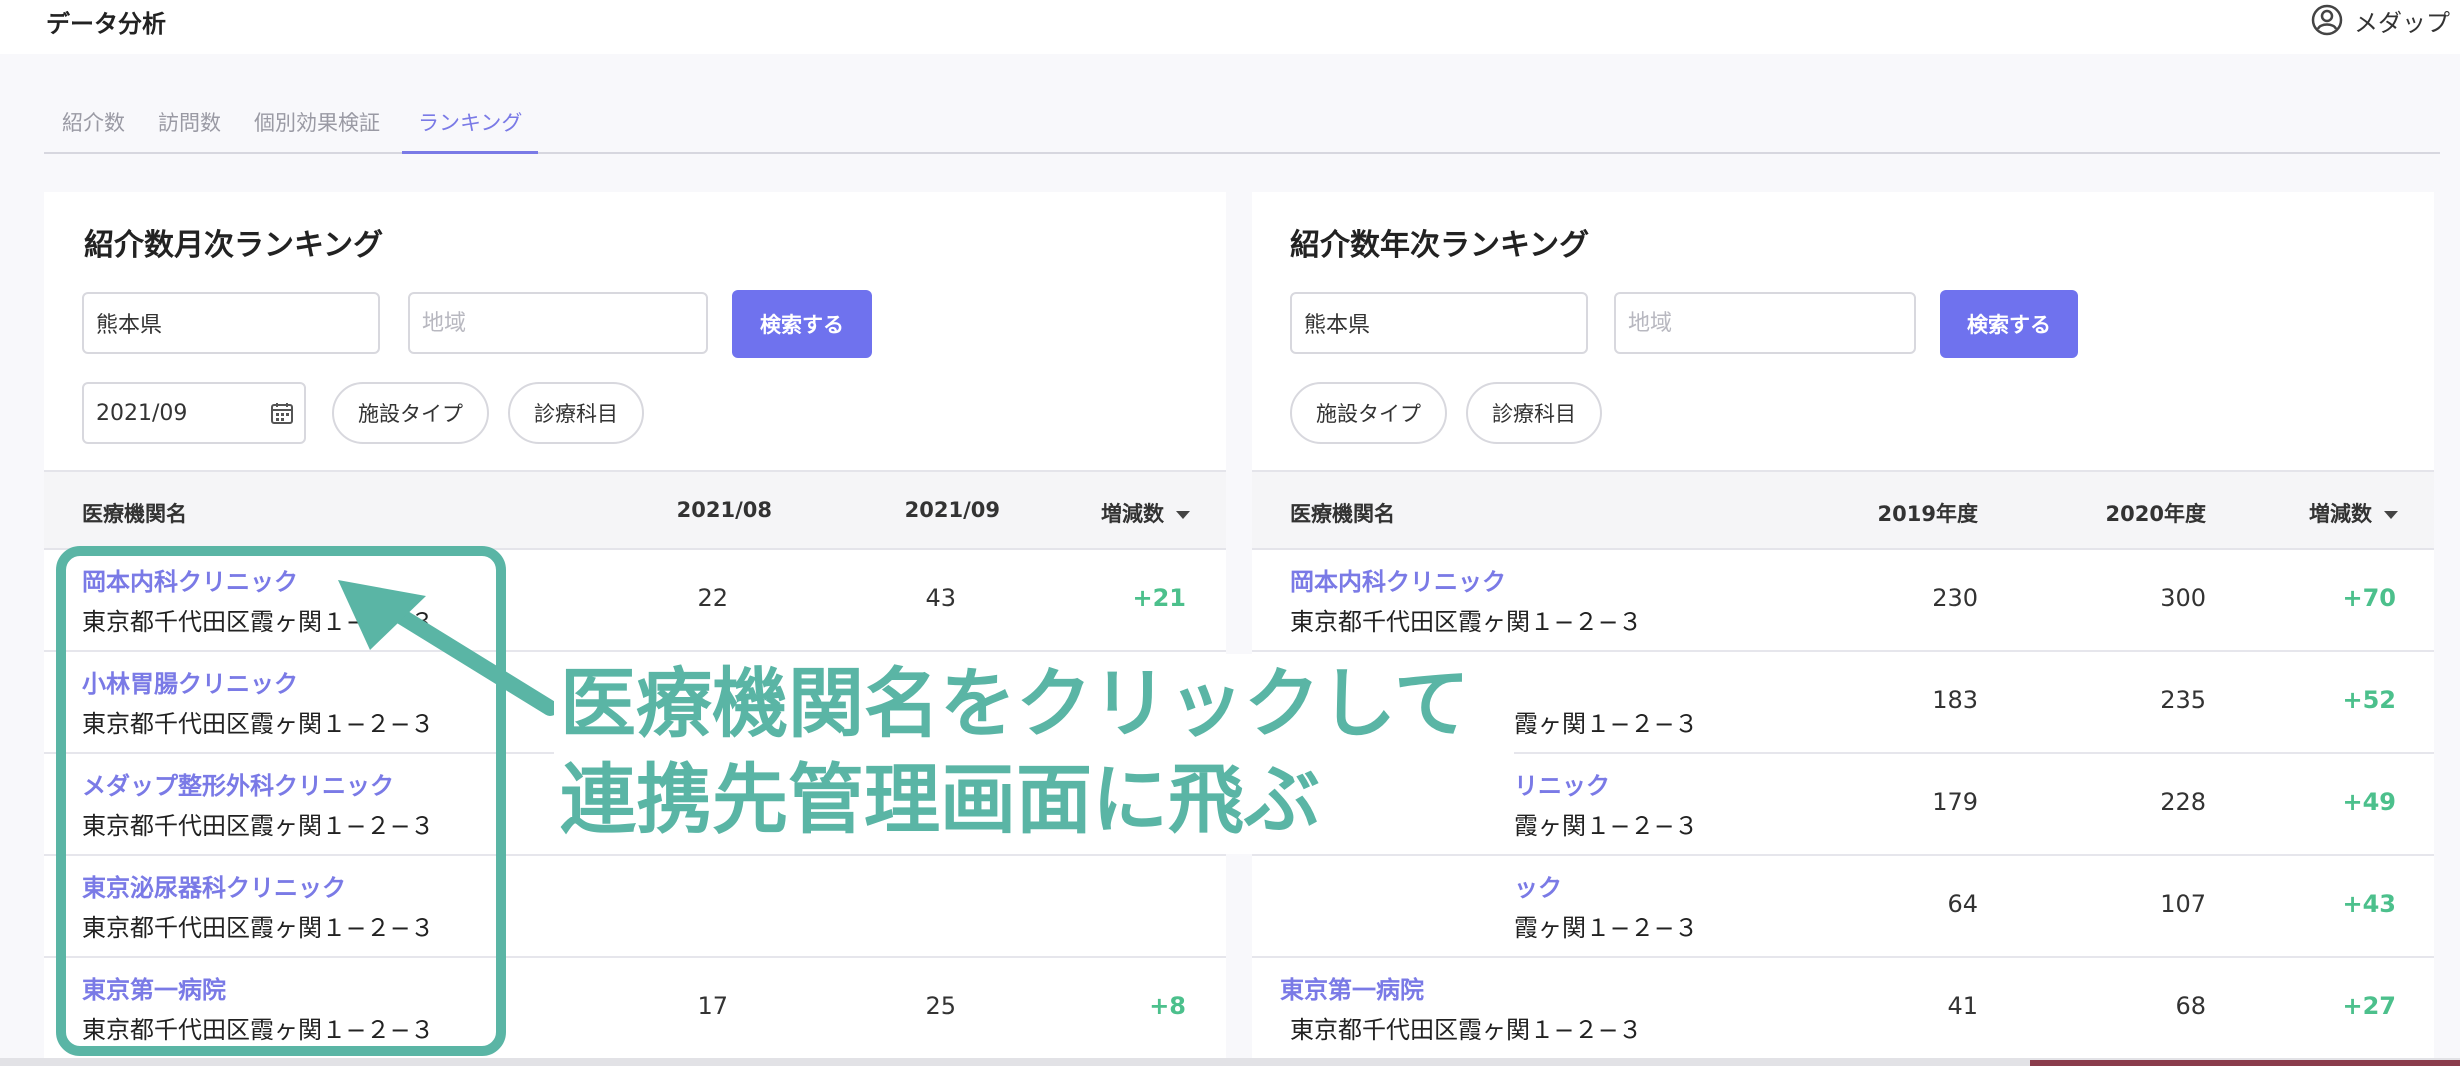  Describe the element at coordinates (635, 907) in the screenshot. I see `table-row: 東京泌尿器科クリニック 東京都千代田区霞ヶ関１−２−３` at that location.